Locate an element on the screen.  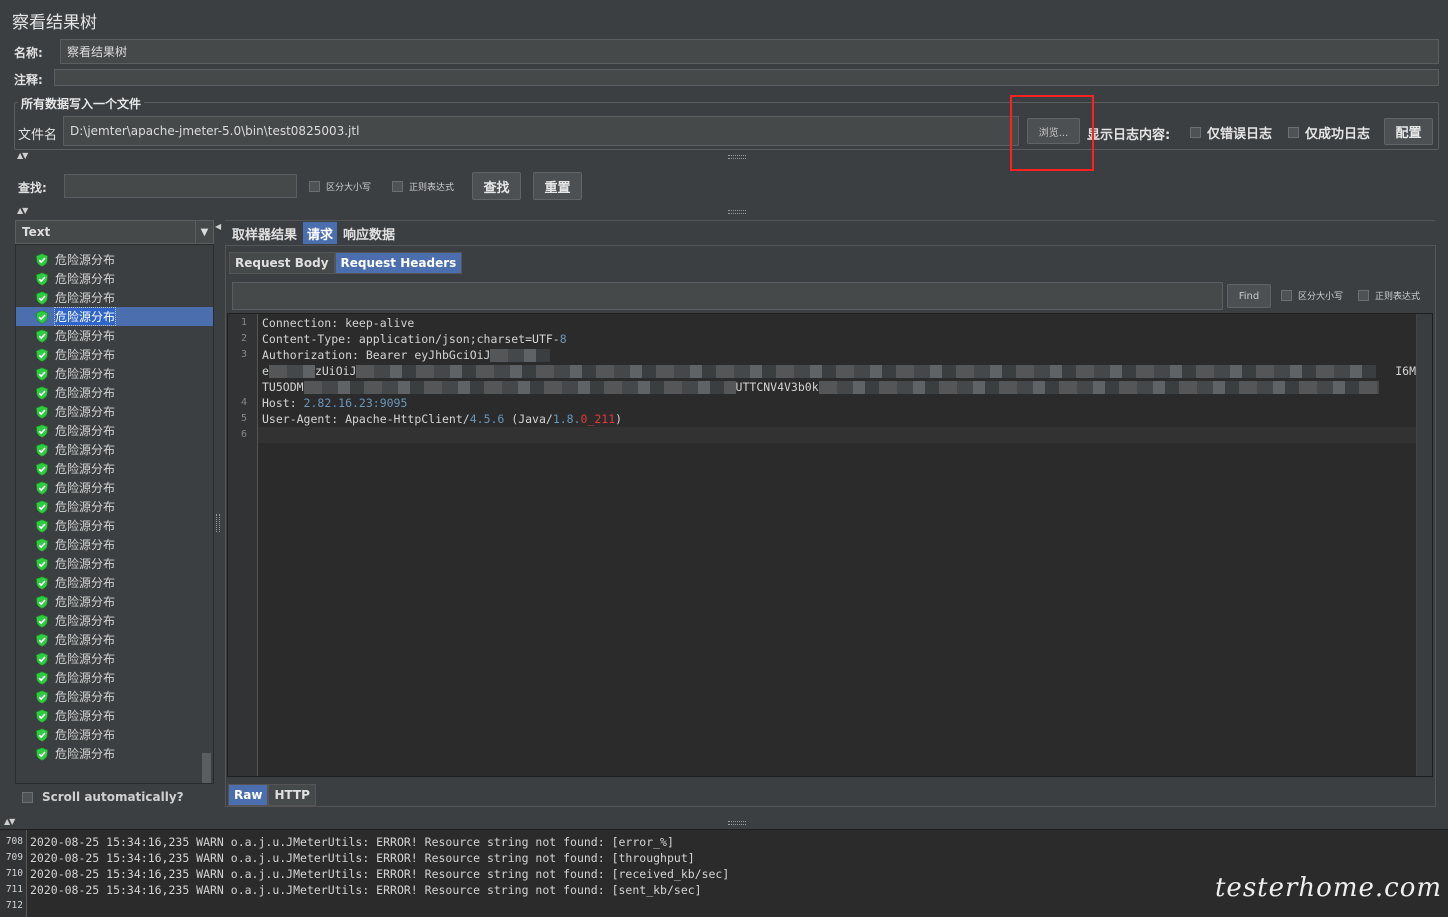
line-number is located at coordinates (242, 387).